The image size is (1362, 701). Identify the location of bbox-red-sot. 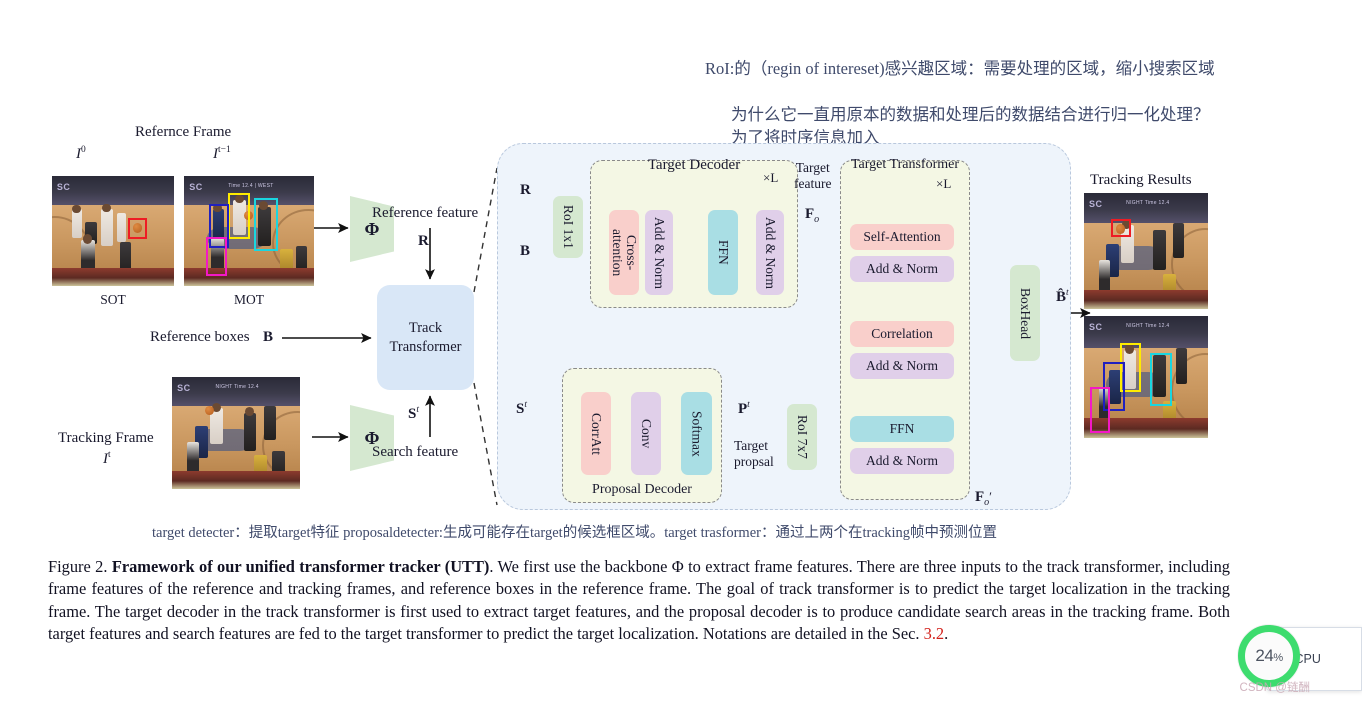
(137, 228).